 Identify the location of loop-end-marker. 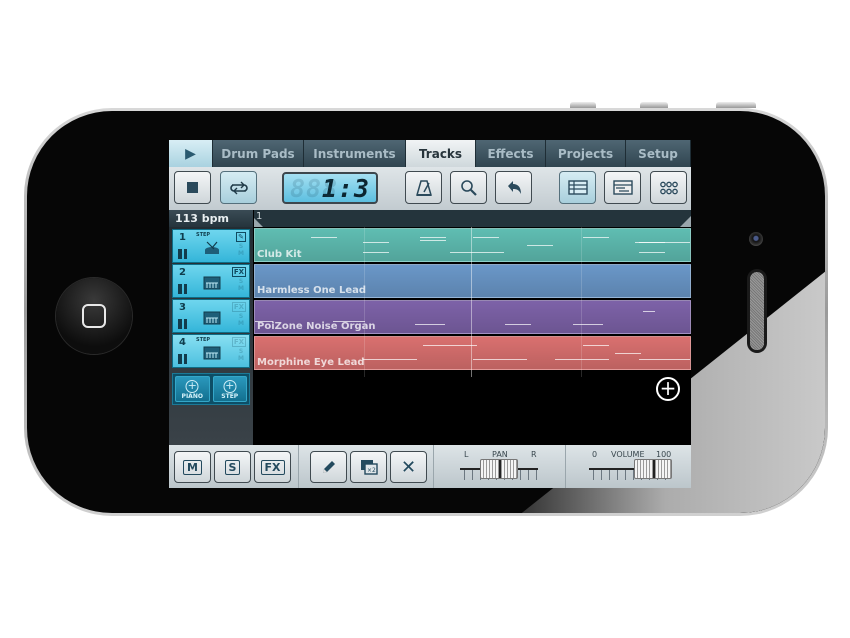
(685, 221).